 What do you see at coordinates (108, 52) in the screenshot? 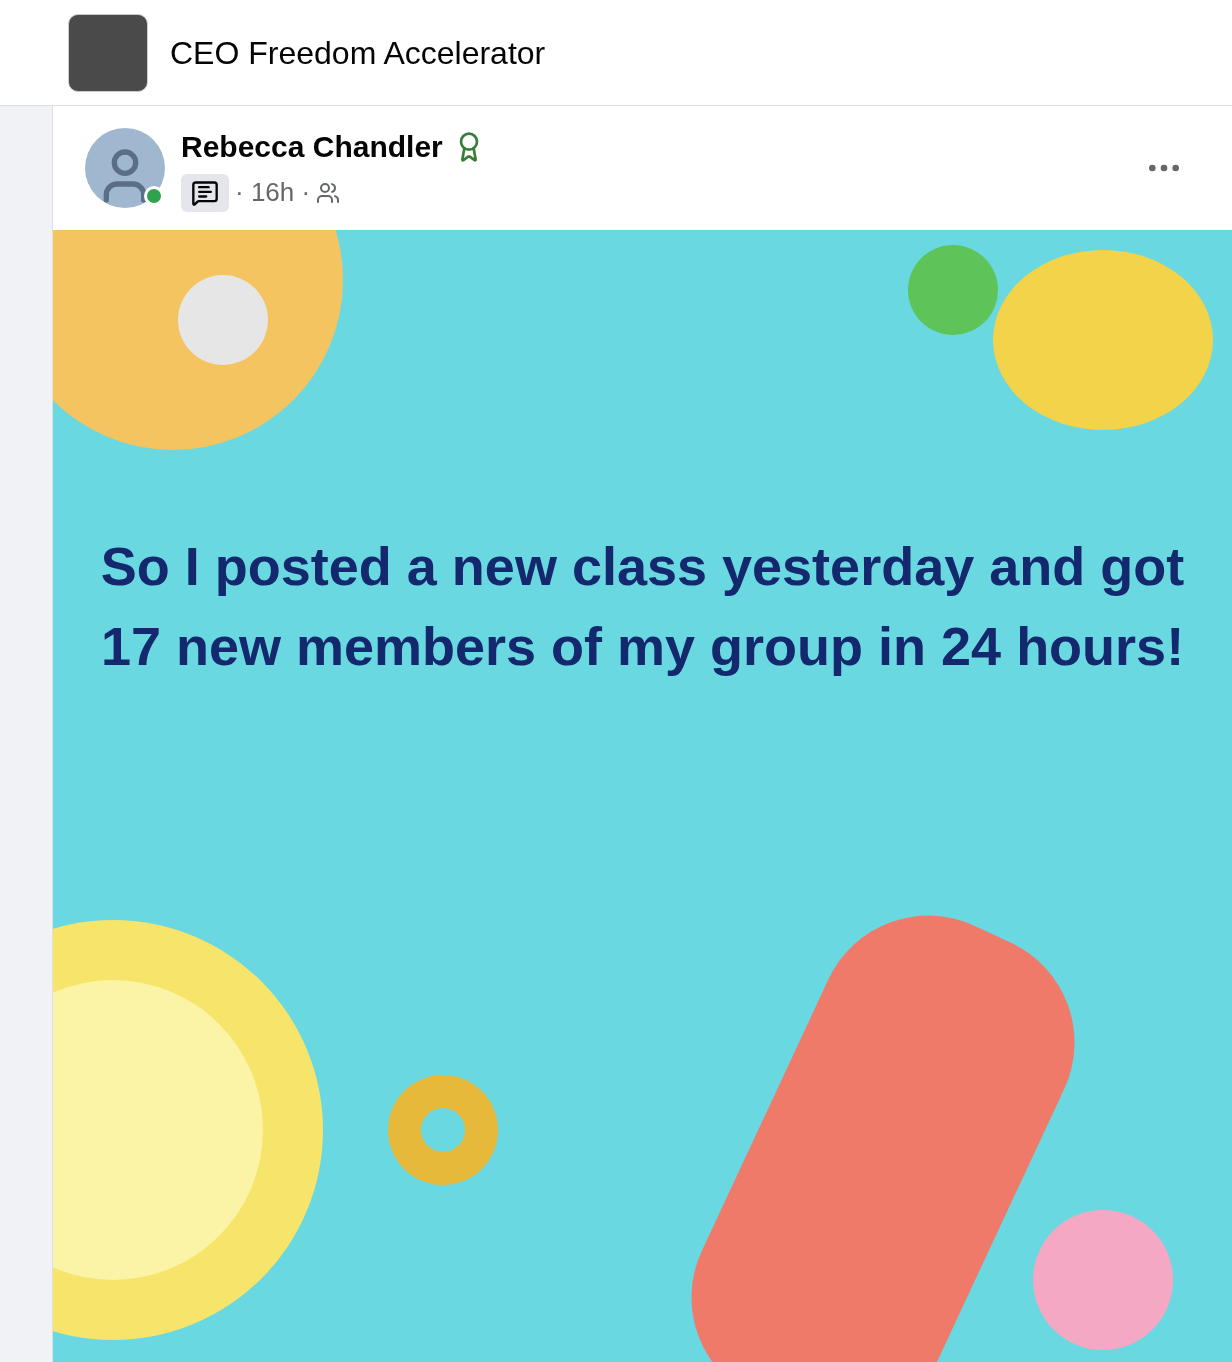
I see `group-cover-photo` at bounding box center [108, 52].